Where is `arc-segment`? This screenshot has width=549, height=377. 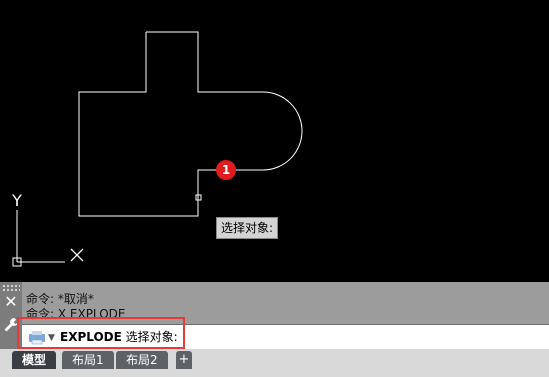 arc-segment is located at coordinates (282, 131).